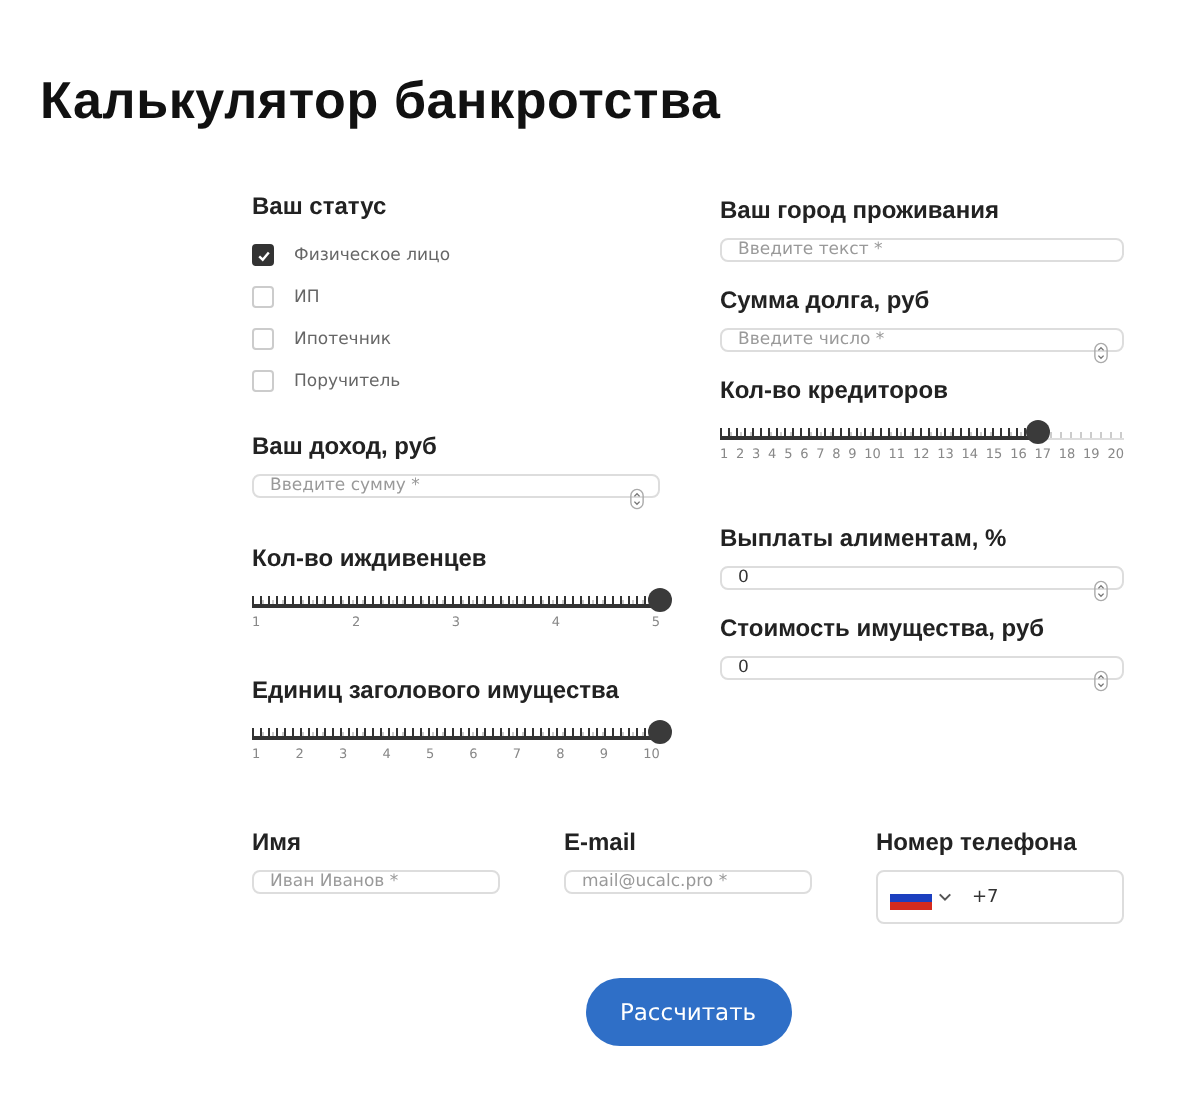 This screenshot has width=1188, height=1116. Describe the element at coordinates (826, 300) in the screenshot. I see `field-label: Сумма долга, руб` at that location.